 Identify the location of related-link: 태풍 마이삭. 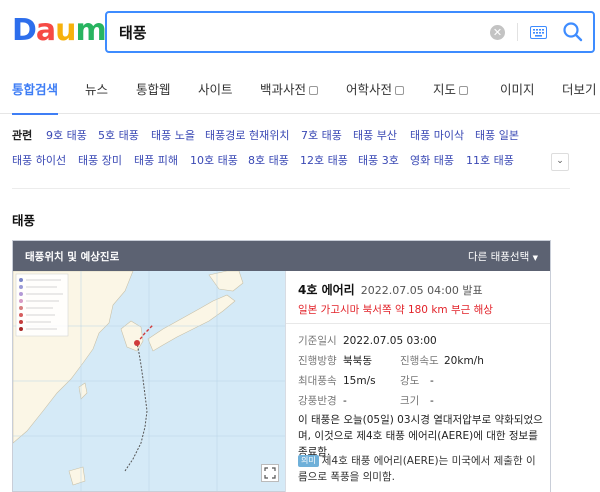
(437, 135).